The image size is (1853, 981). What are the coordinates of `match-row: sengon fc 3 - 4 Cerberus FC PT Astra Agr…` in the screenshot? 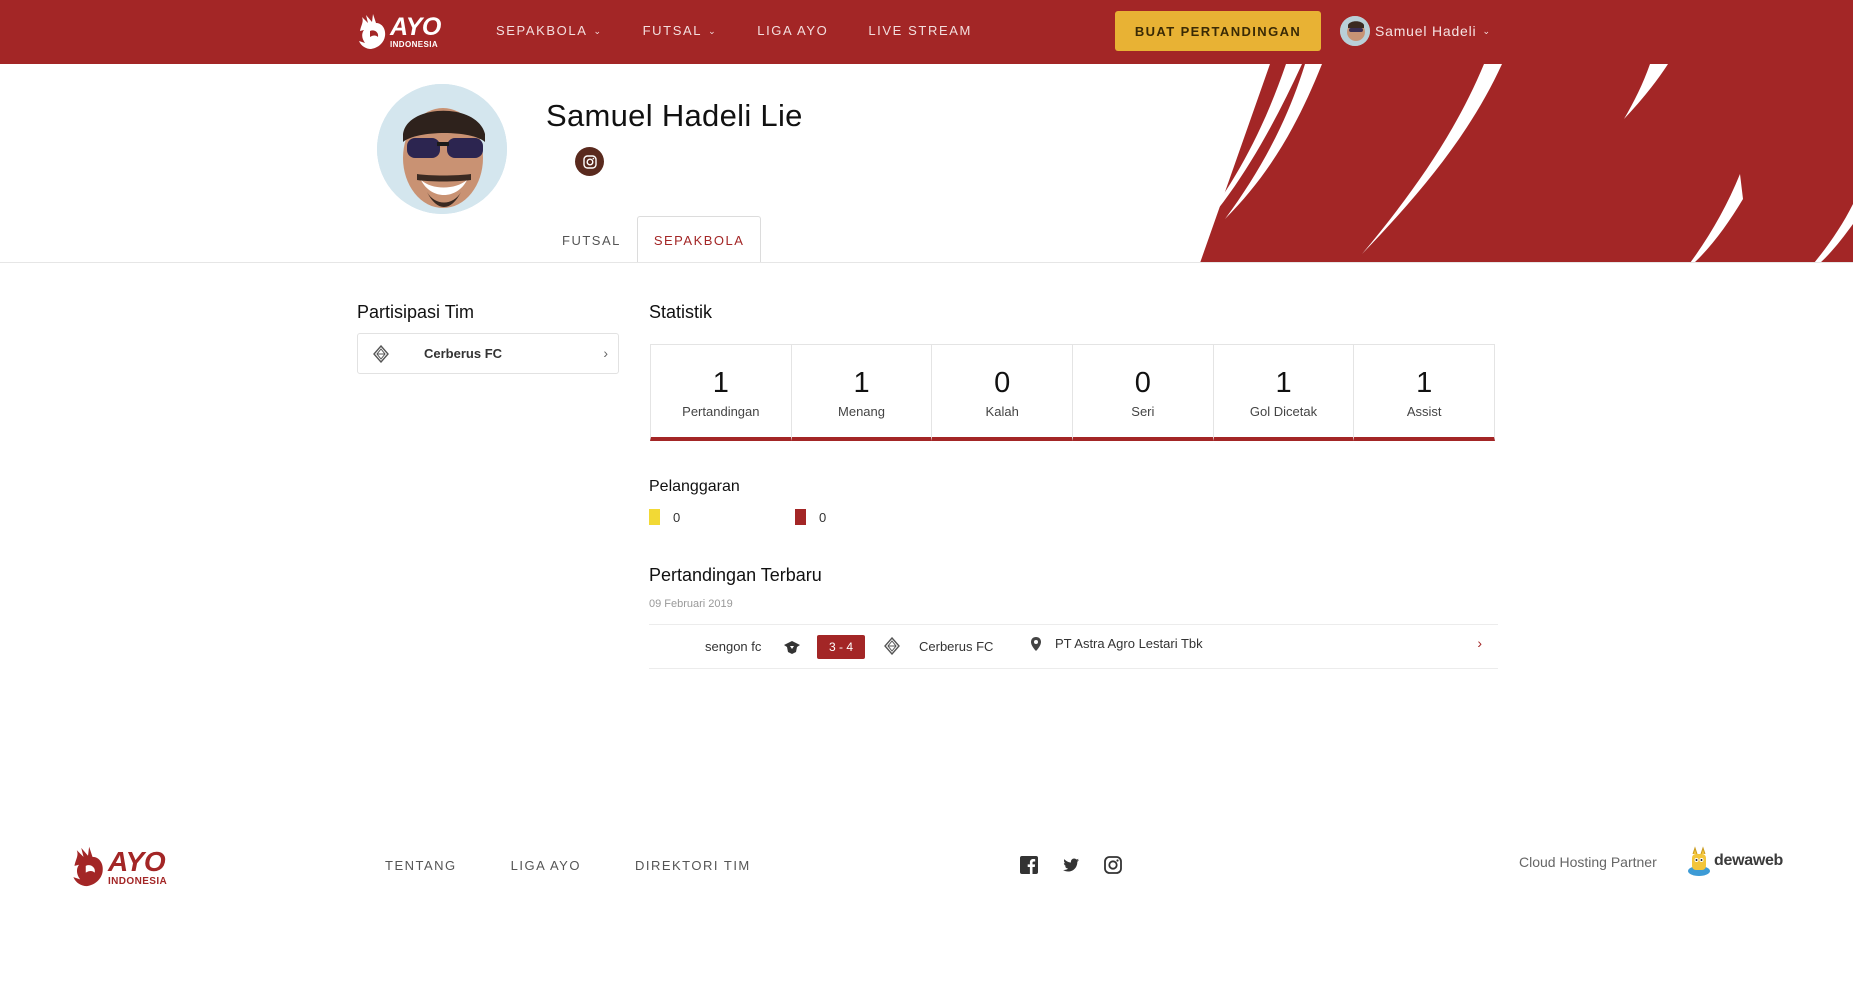 It's located at (1073, 646).